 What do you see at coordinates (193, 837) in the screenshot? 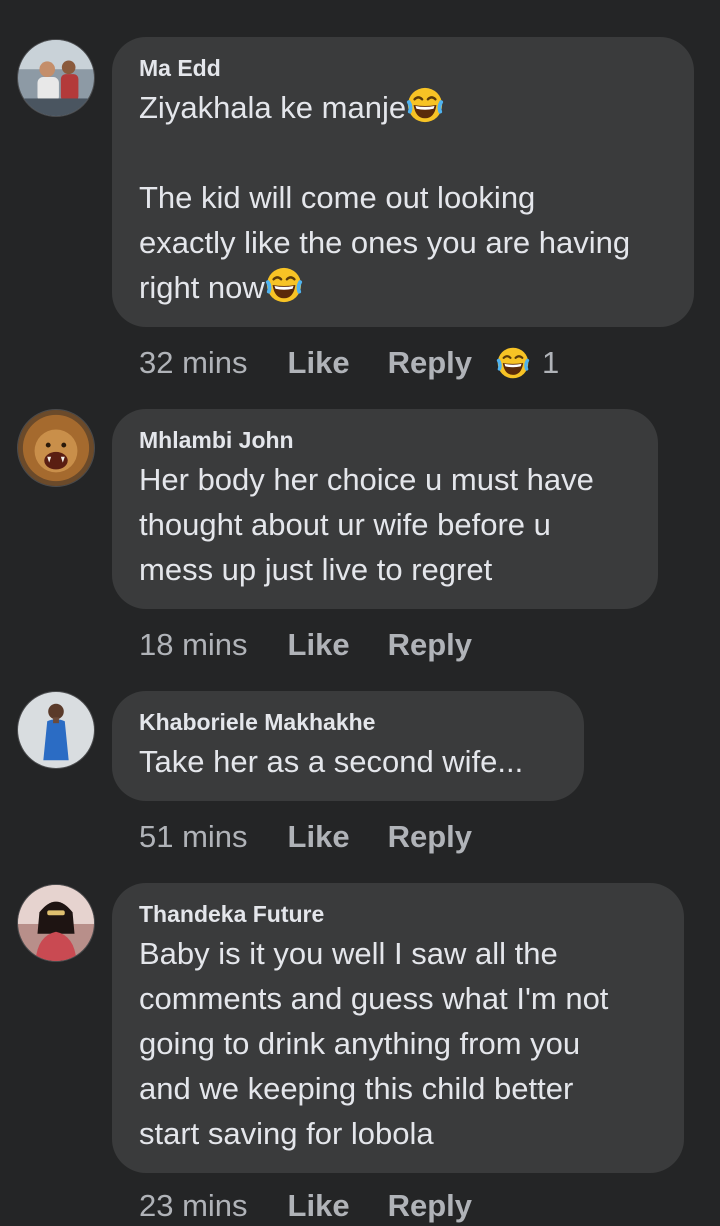
I see `comment-timestamp: 51 mins` at bounding box center [193, 837].